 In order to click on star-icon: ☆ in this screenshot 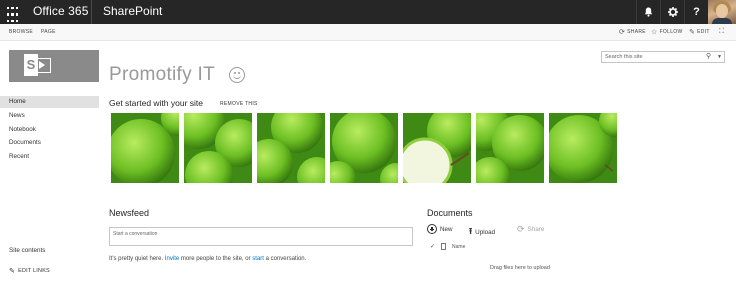, I will do `click(654, 32)`.